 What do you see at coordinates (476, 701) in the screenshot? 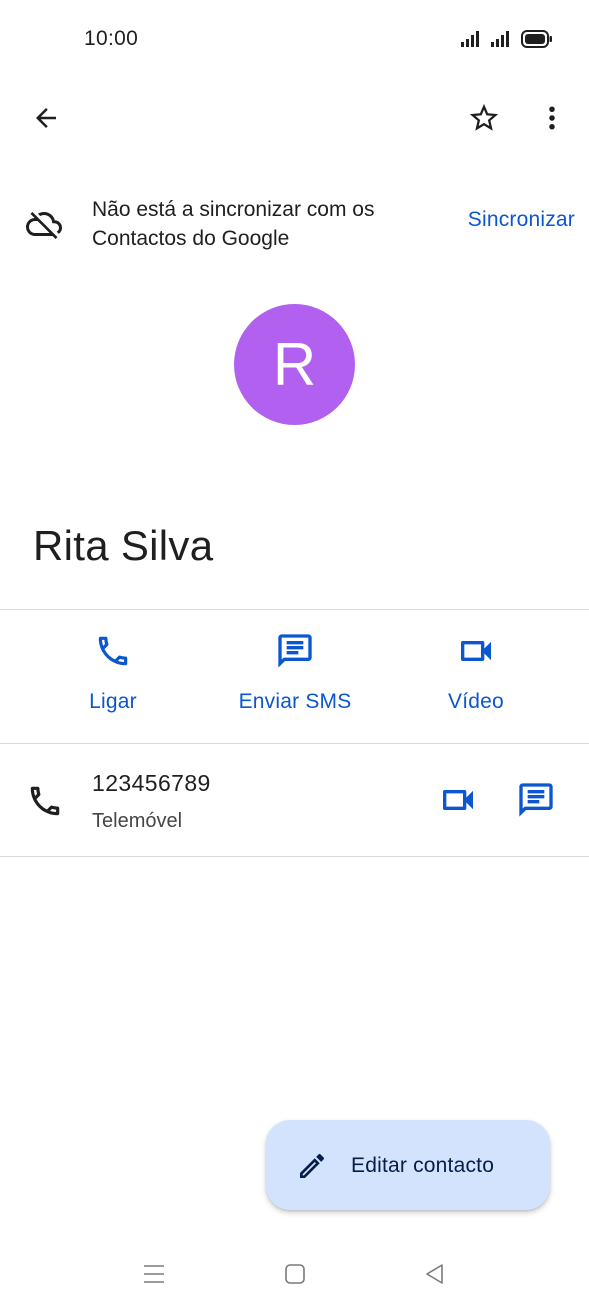
I see `video-action-label: Vídeo` at bounding box center [476, 701].